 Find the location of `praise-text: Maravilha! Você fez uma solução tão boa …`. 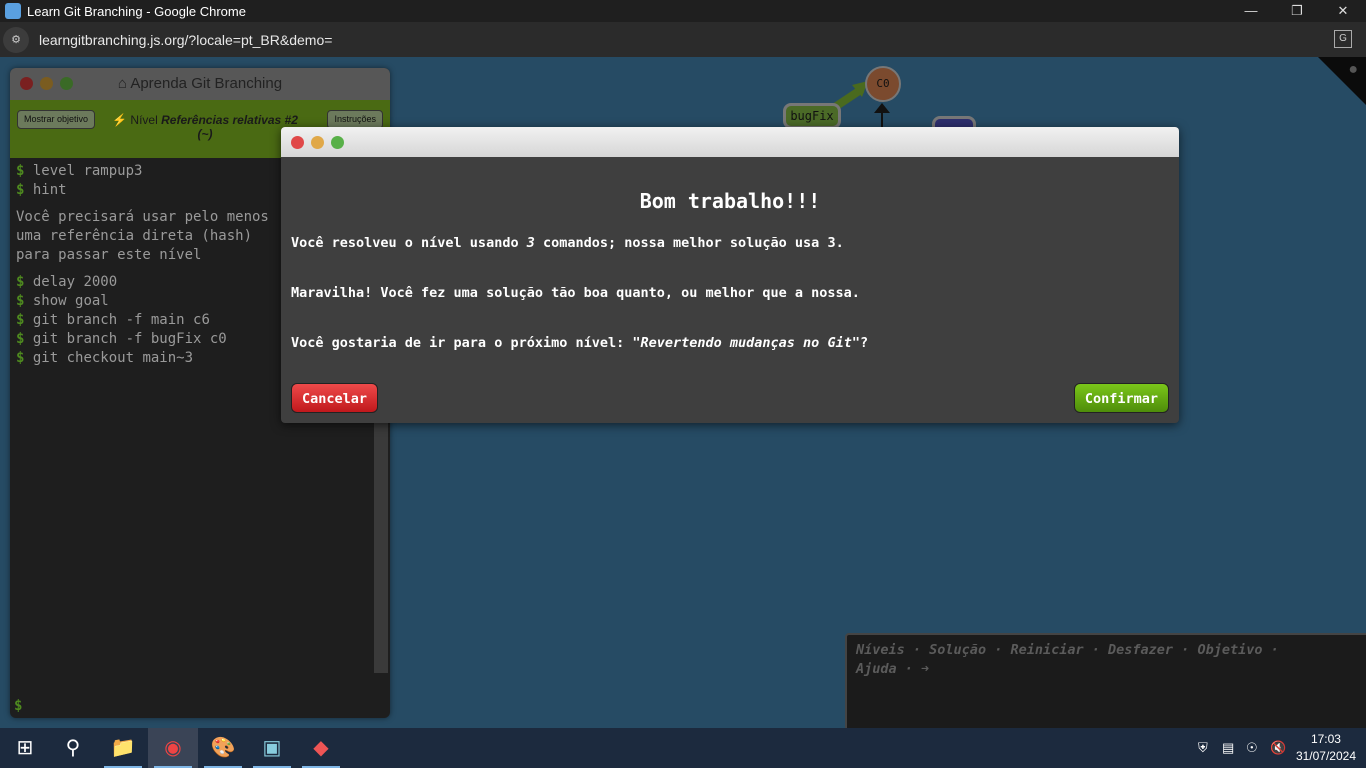

praise-text: Maravilha! Você fez uma solução tão boa … is located at coordinates (575, 293).